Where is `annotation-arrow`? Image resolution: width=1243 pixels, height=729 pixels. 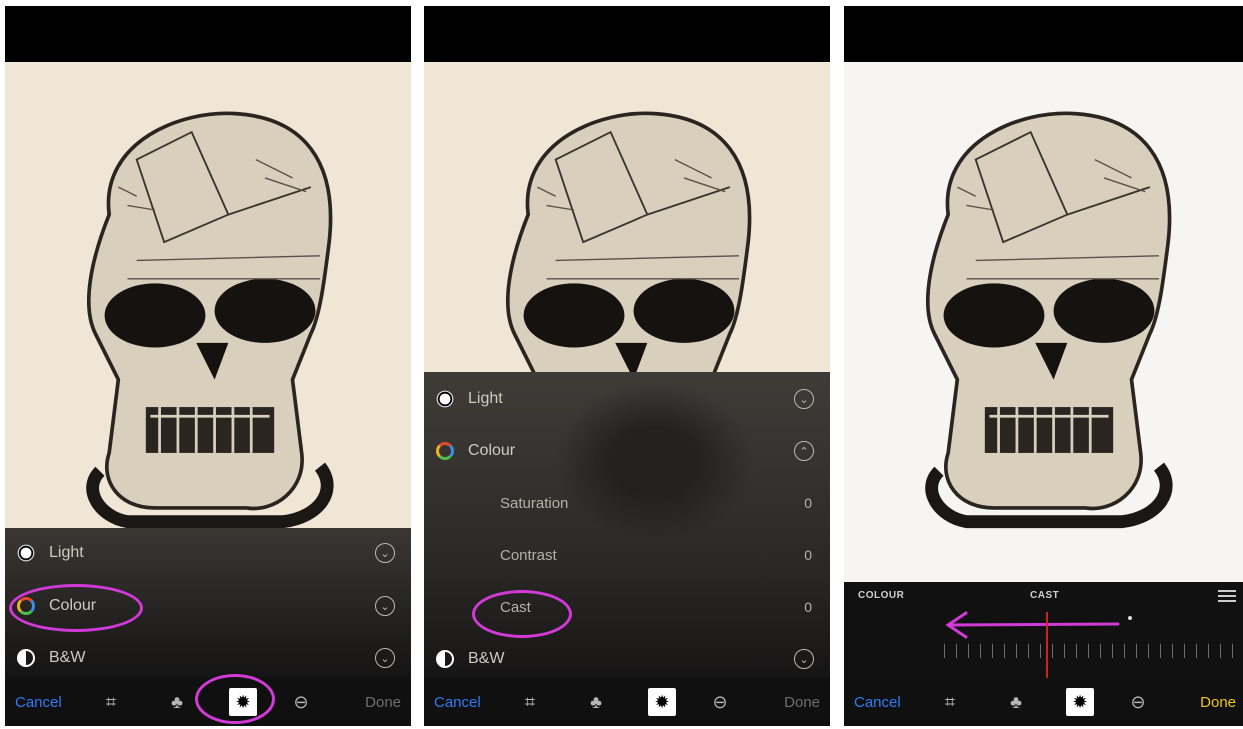
annotation-arrow is located at coordinates (1032, 625).